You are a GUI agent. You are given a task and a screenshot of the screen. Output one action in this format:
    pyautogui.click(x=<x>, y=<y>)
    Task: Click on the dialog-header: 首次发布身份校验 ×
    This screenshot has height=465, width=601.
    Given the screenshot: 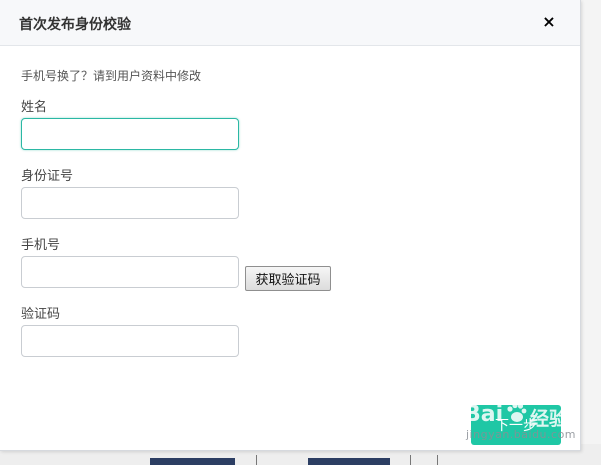 What is the action you would take?
    pyautogui.click(x=290, y=23)
    